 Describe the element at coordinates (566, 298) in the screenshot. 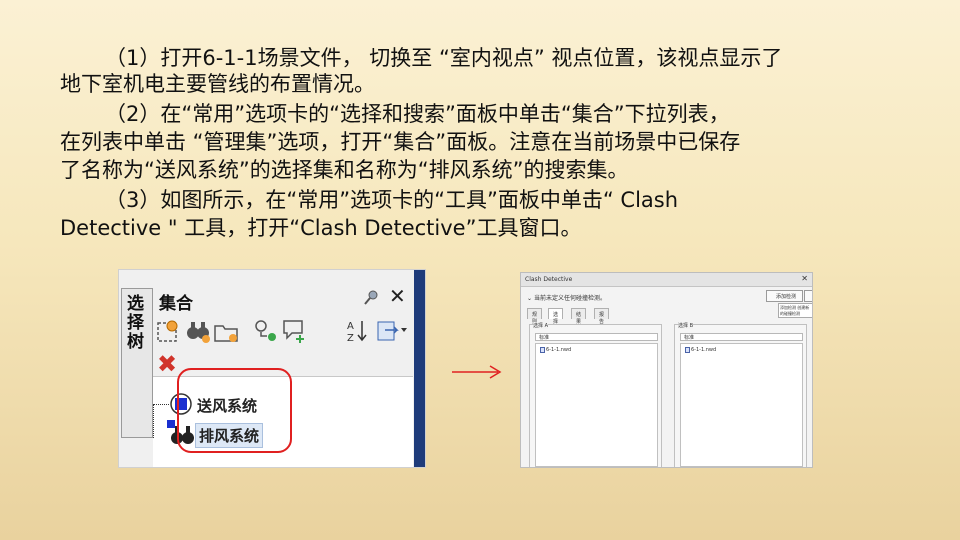

I see `clash-status-text: ⌄ 当前未定义任何碰撞检测。` at that location.